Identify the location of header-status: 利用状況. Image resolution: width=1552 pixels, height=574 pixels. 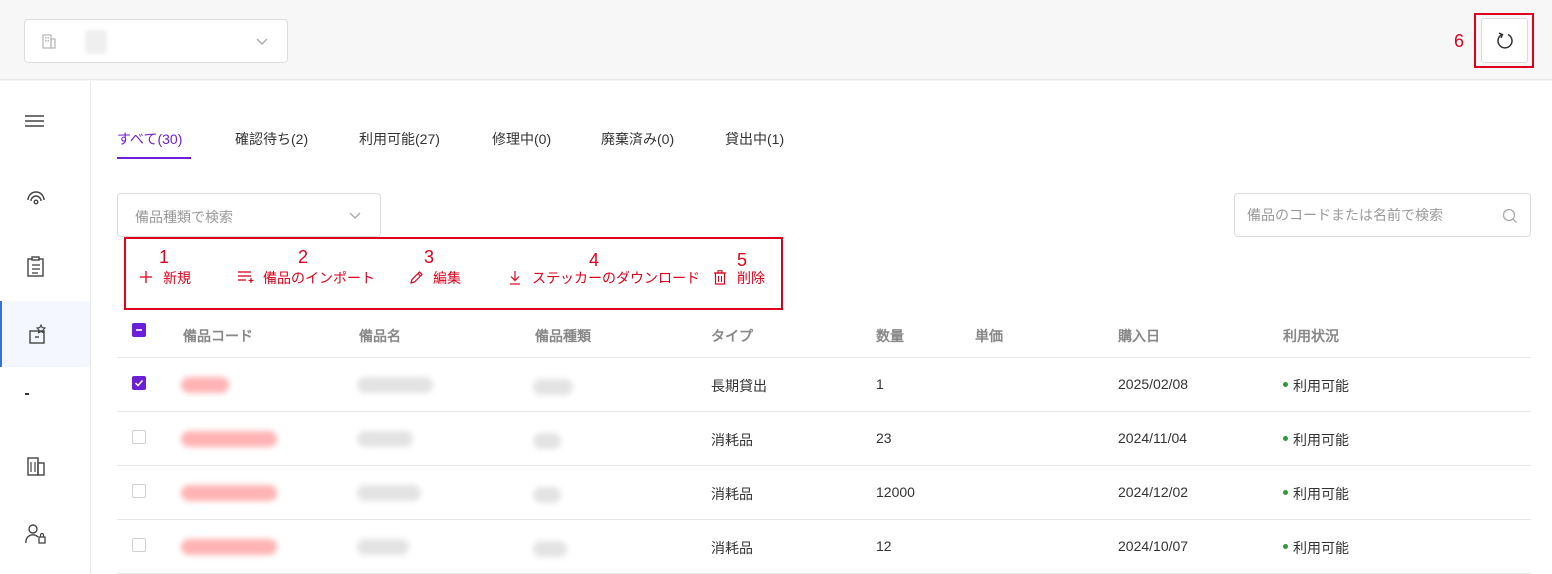
(1311, 336).